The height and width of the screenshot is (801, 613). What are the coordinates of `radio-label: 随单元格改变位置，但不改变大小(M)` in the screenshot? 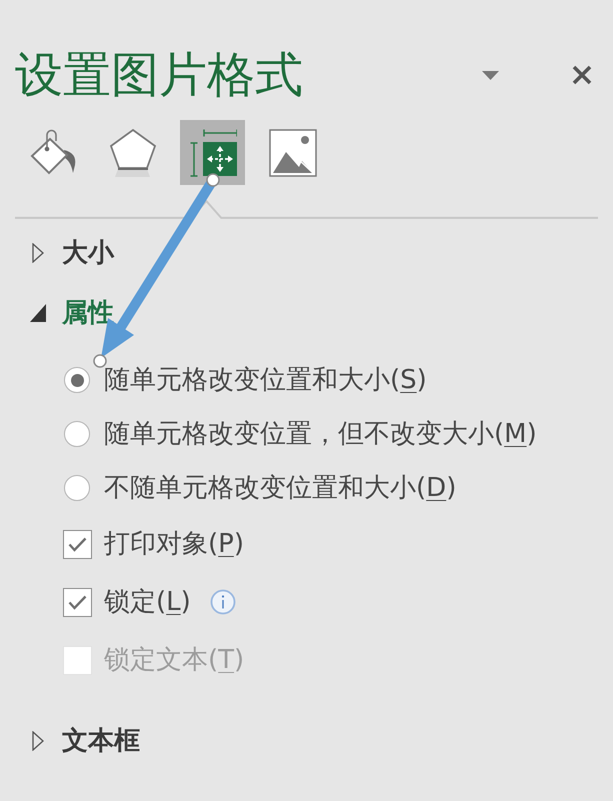 It's located at (320, 434).